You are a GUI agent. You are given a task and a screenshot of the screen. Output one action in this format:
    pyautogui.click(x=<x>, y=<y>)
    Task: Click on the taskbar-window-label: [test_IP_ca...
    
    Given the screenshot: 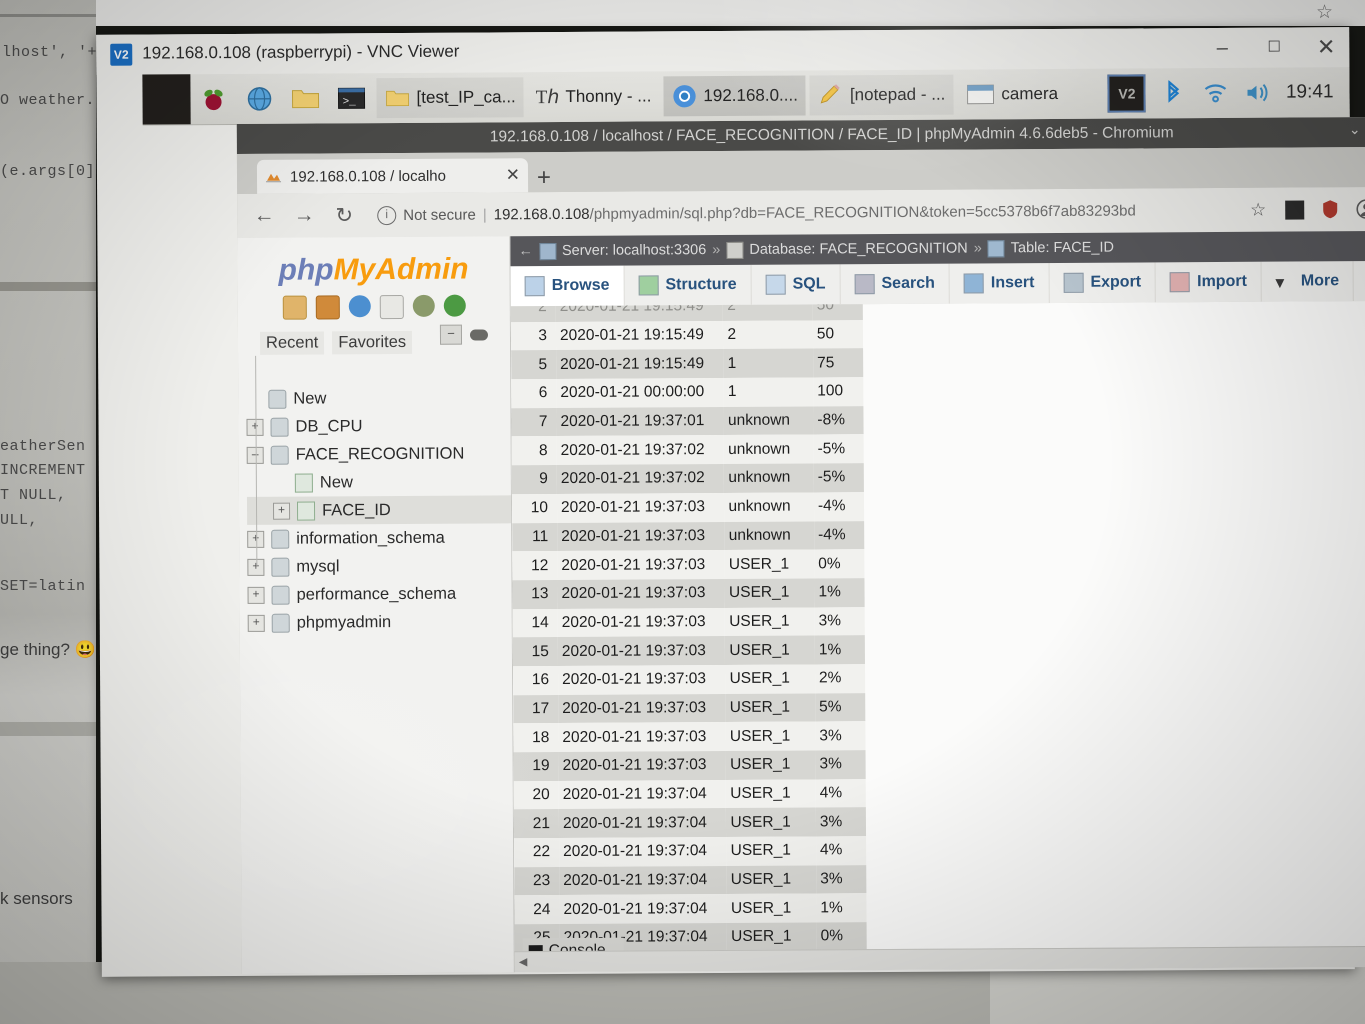 What is the action you would take?
    pyautogui.click(x=466, y=97)
    